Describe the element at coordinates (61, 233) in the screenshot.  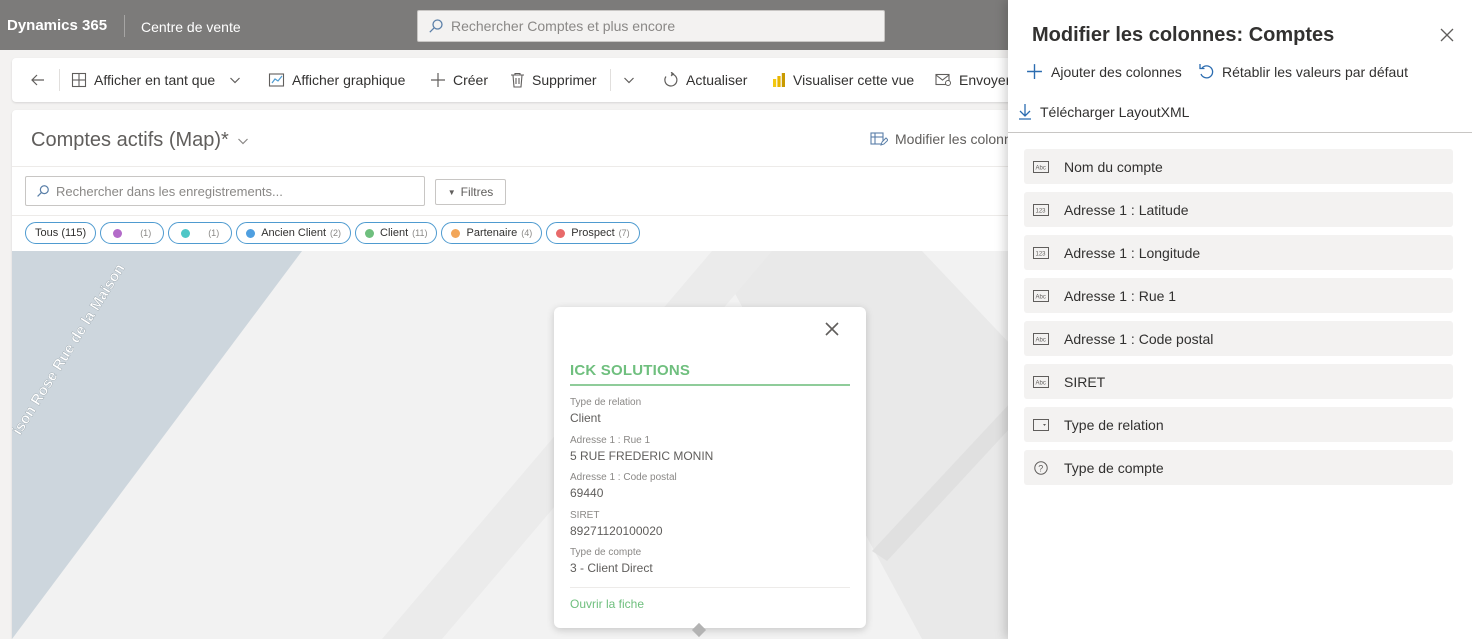
I see `chip-all: Tous (115)` at that location.